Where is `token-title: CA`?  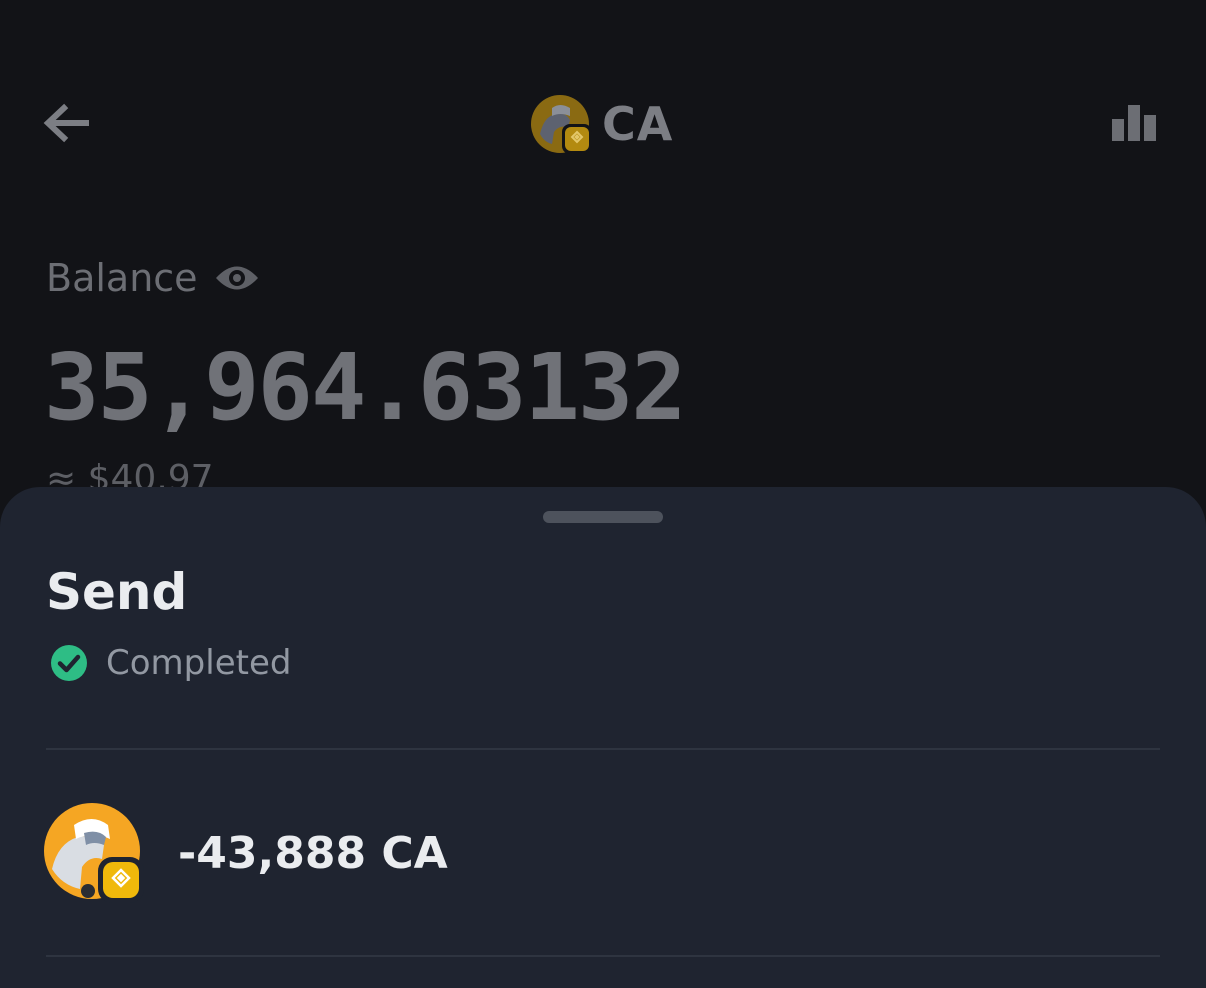
token-title: CA is located at coordinates (601, 124).